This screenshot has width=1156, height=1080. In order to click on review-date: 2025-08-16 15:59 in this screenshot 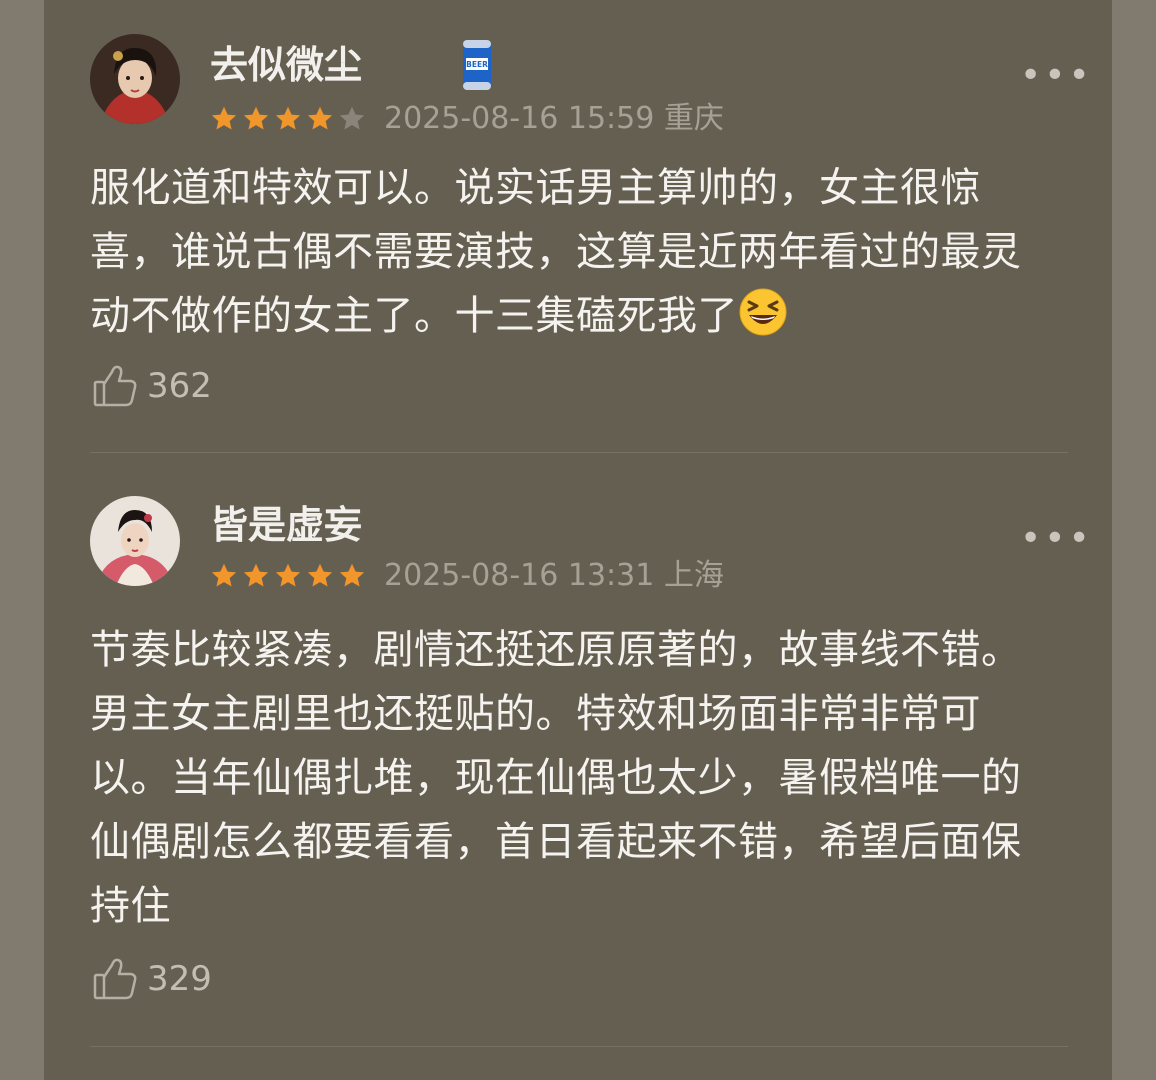, I will do `click(519, 118)`.